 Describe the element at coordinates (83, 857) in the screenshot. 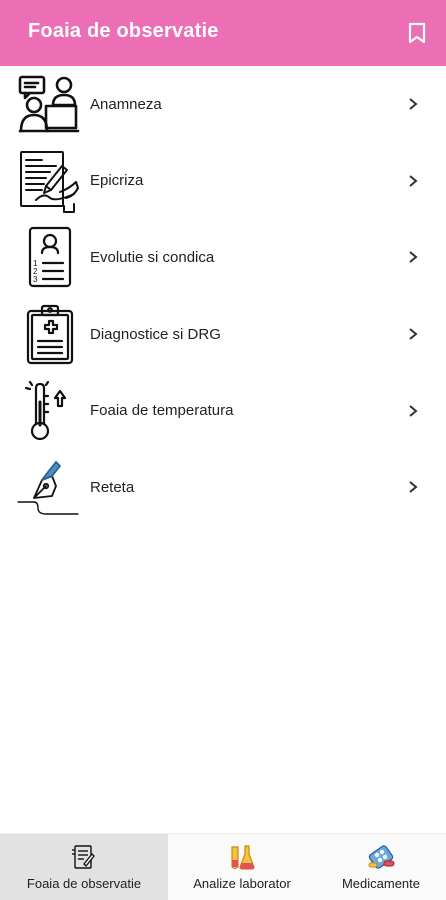

I see `observation-sheet-icon` at that location.